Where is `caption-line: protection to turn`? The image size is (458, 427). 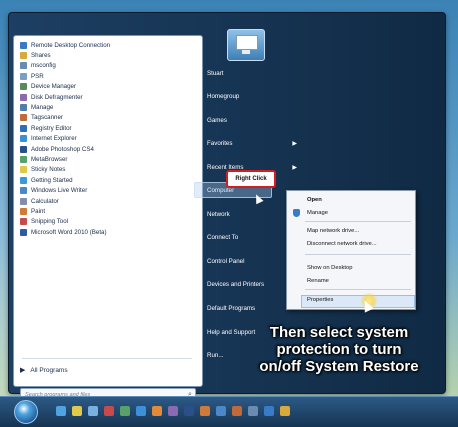 caption-line: protection to turn is located at coordinates (339, 349).